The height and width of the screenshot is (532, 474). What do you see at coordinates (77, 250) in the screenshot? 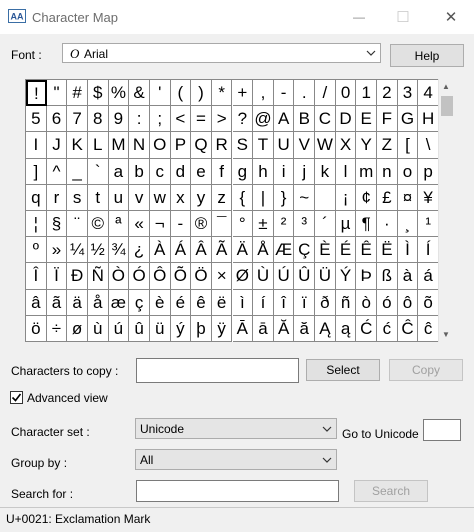
I see `character-cell: ¼` at bounding box center [77, 250].